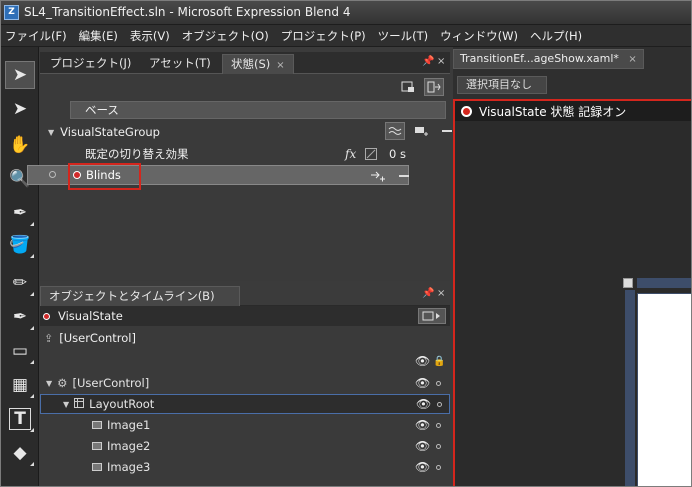 Image resolution: width=692 pixels, height=487 pixels. I want to click on assets-tool-button: ◆, so click(20, 453).